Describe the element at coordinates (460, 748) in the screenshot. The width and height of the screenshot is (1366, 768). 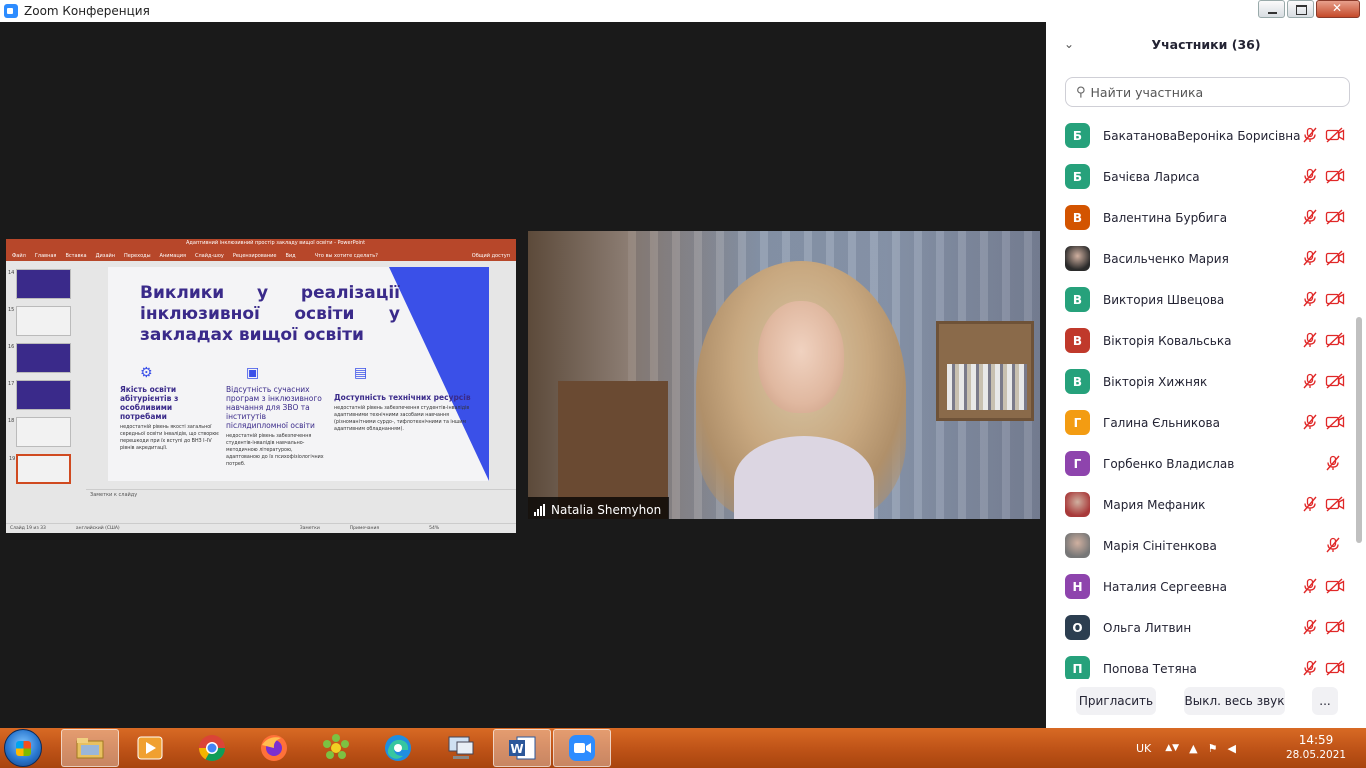
I see `network-icon` at that location.